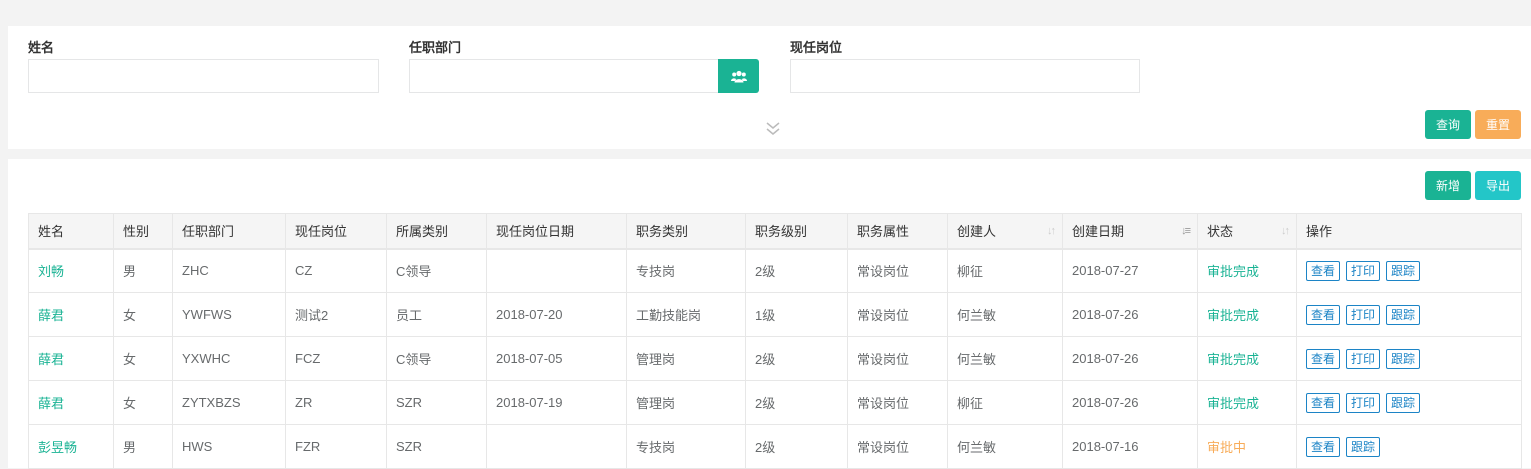 The image size is (1531, 469). Describe the element at coordinates (71, 446) in the screenshot. I see `cell-name: 彭昱畅` at that location.